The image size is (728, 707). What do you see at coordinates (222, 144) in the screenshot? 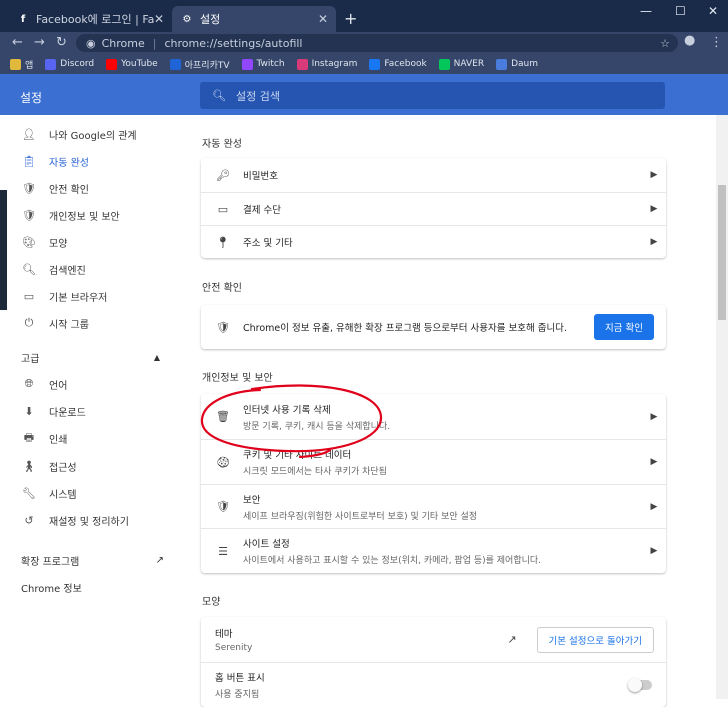
I see `autofill-heading: 자동 완성` at bounding box center [222, 144].